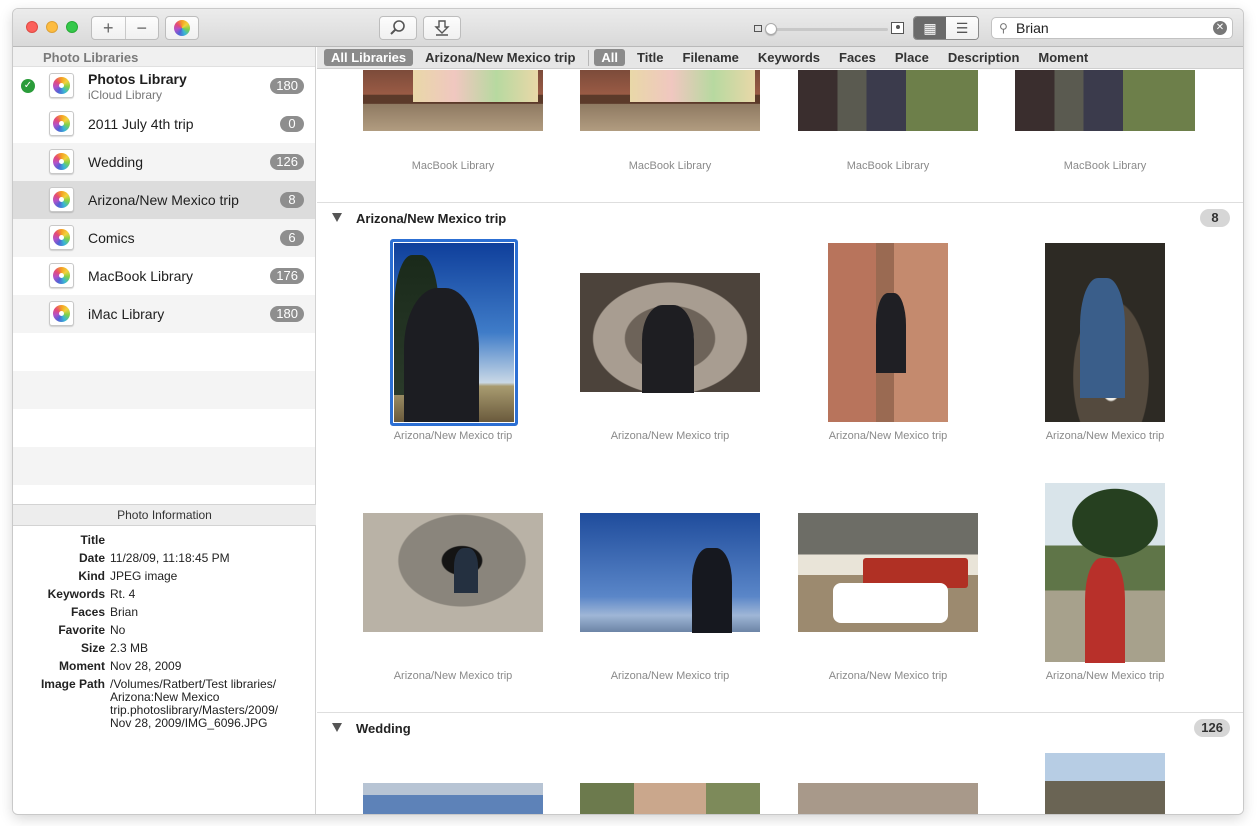 Image resolution: width=1257 pixels, height=826 pixels. Describe the element at coordinates (111, 238) in the screenshot. I see `library-name: Comics` at that location.